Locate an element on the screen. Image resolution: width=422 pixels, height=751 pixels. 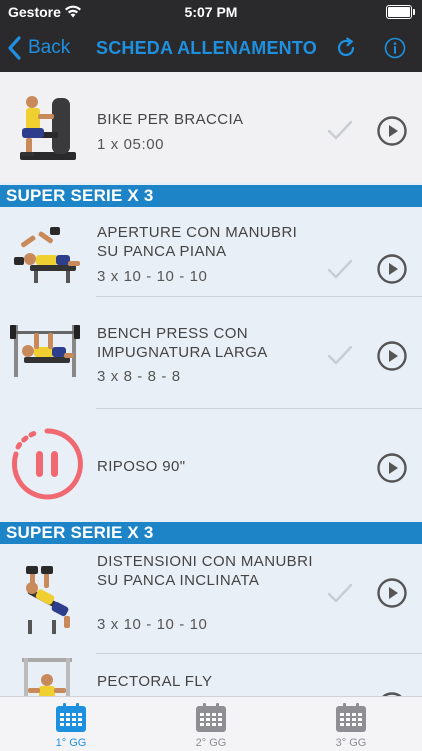
tab-label: 2° GG is located at coordinates (211, 743).